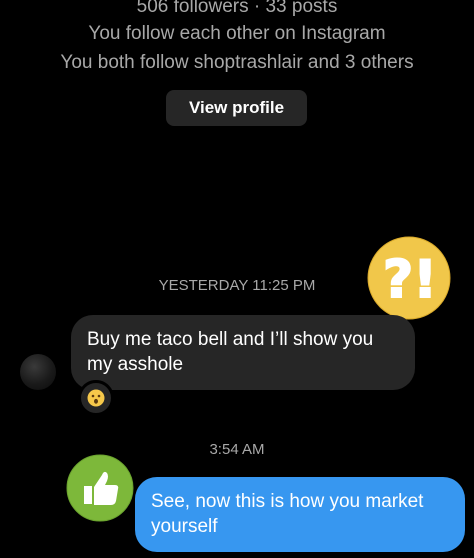 This screenshot has height=558, width=474. I want to click on interrobang-sticker-text: ?!, so click(410, 280).